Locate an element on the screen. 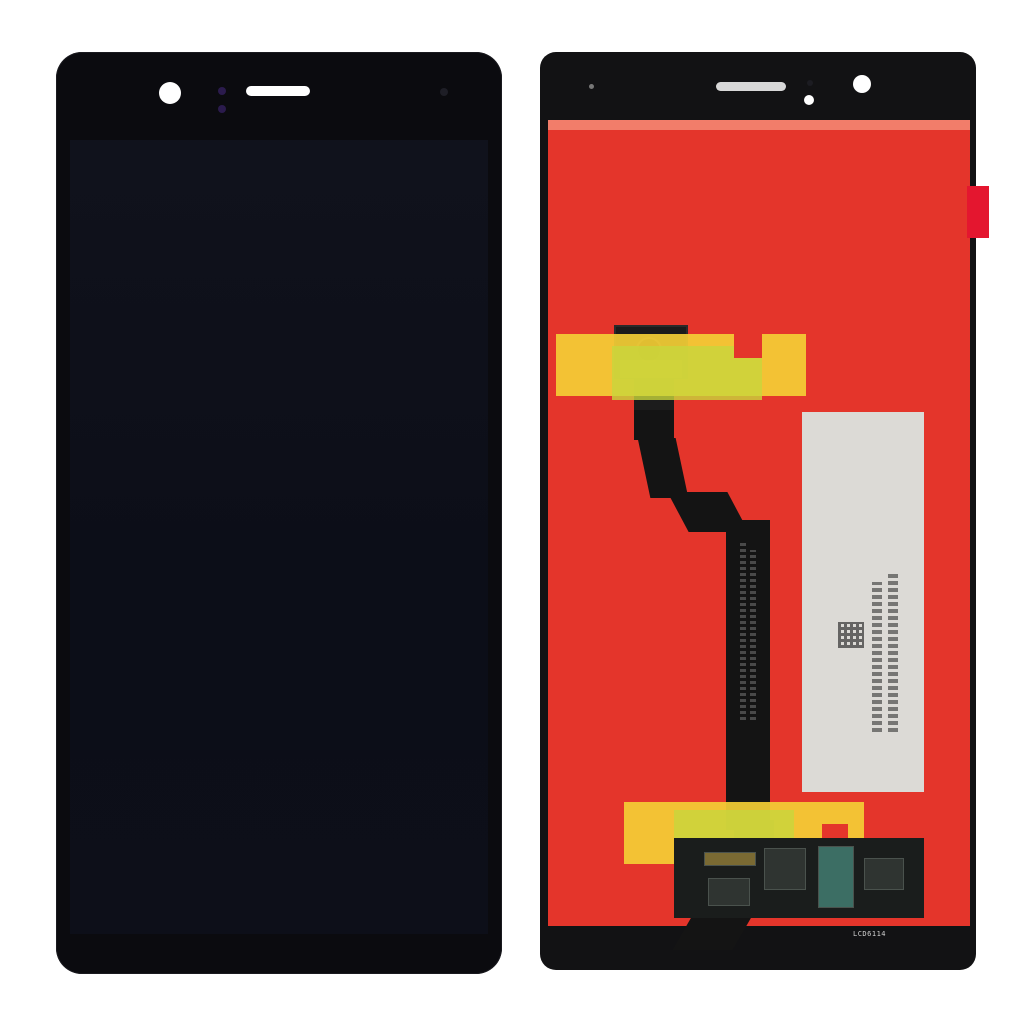 This screenshot has width=1024, height=1024. serial-sticker is located at coordinates (863, 602).